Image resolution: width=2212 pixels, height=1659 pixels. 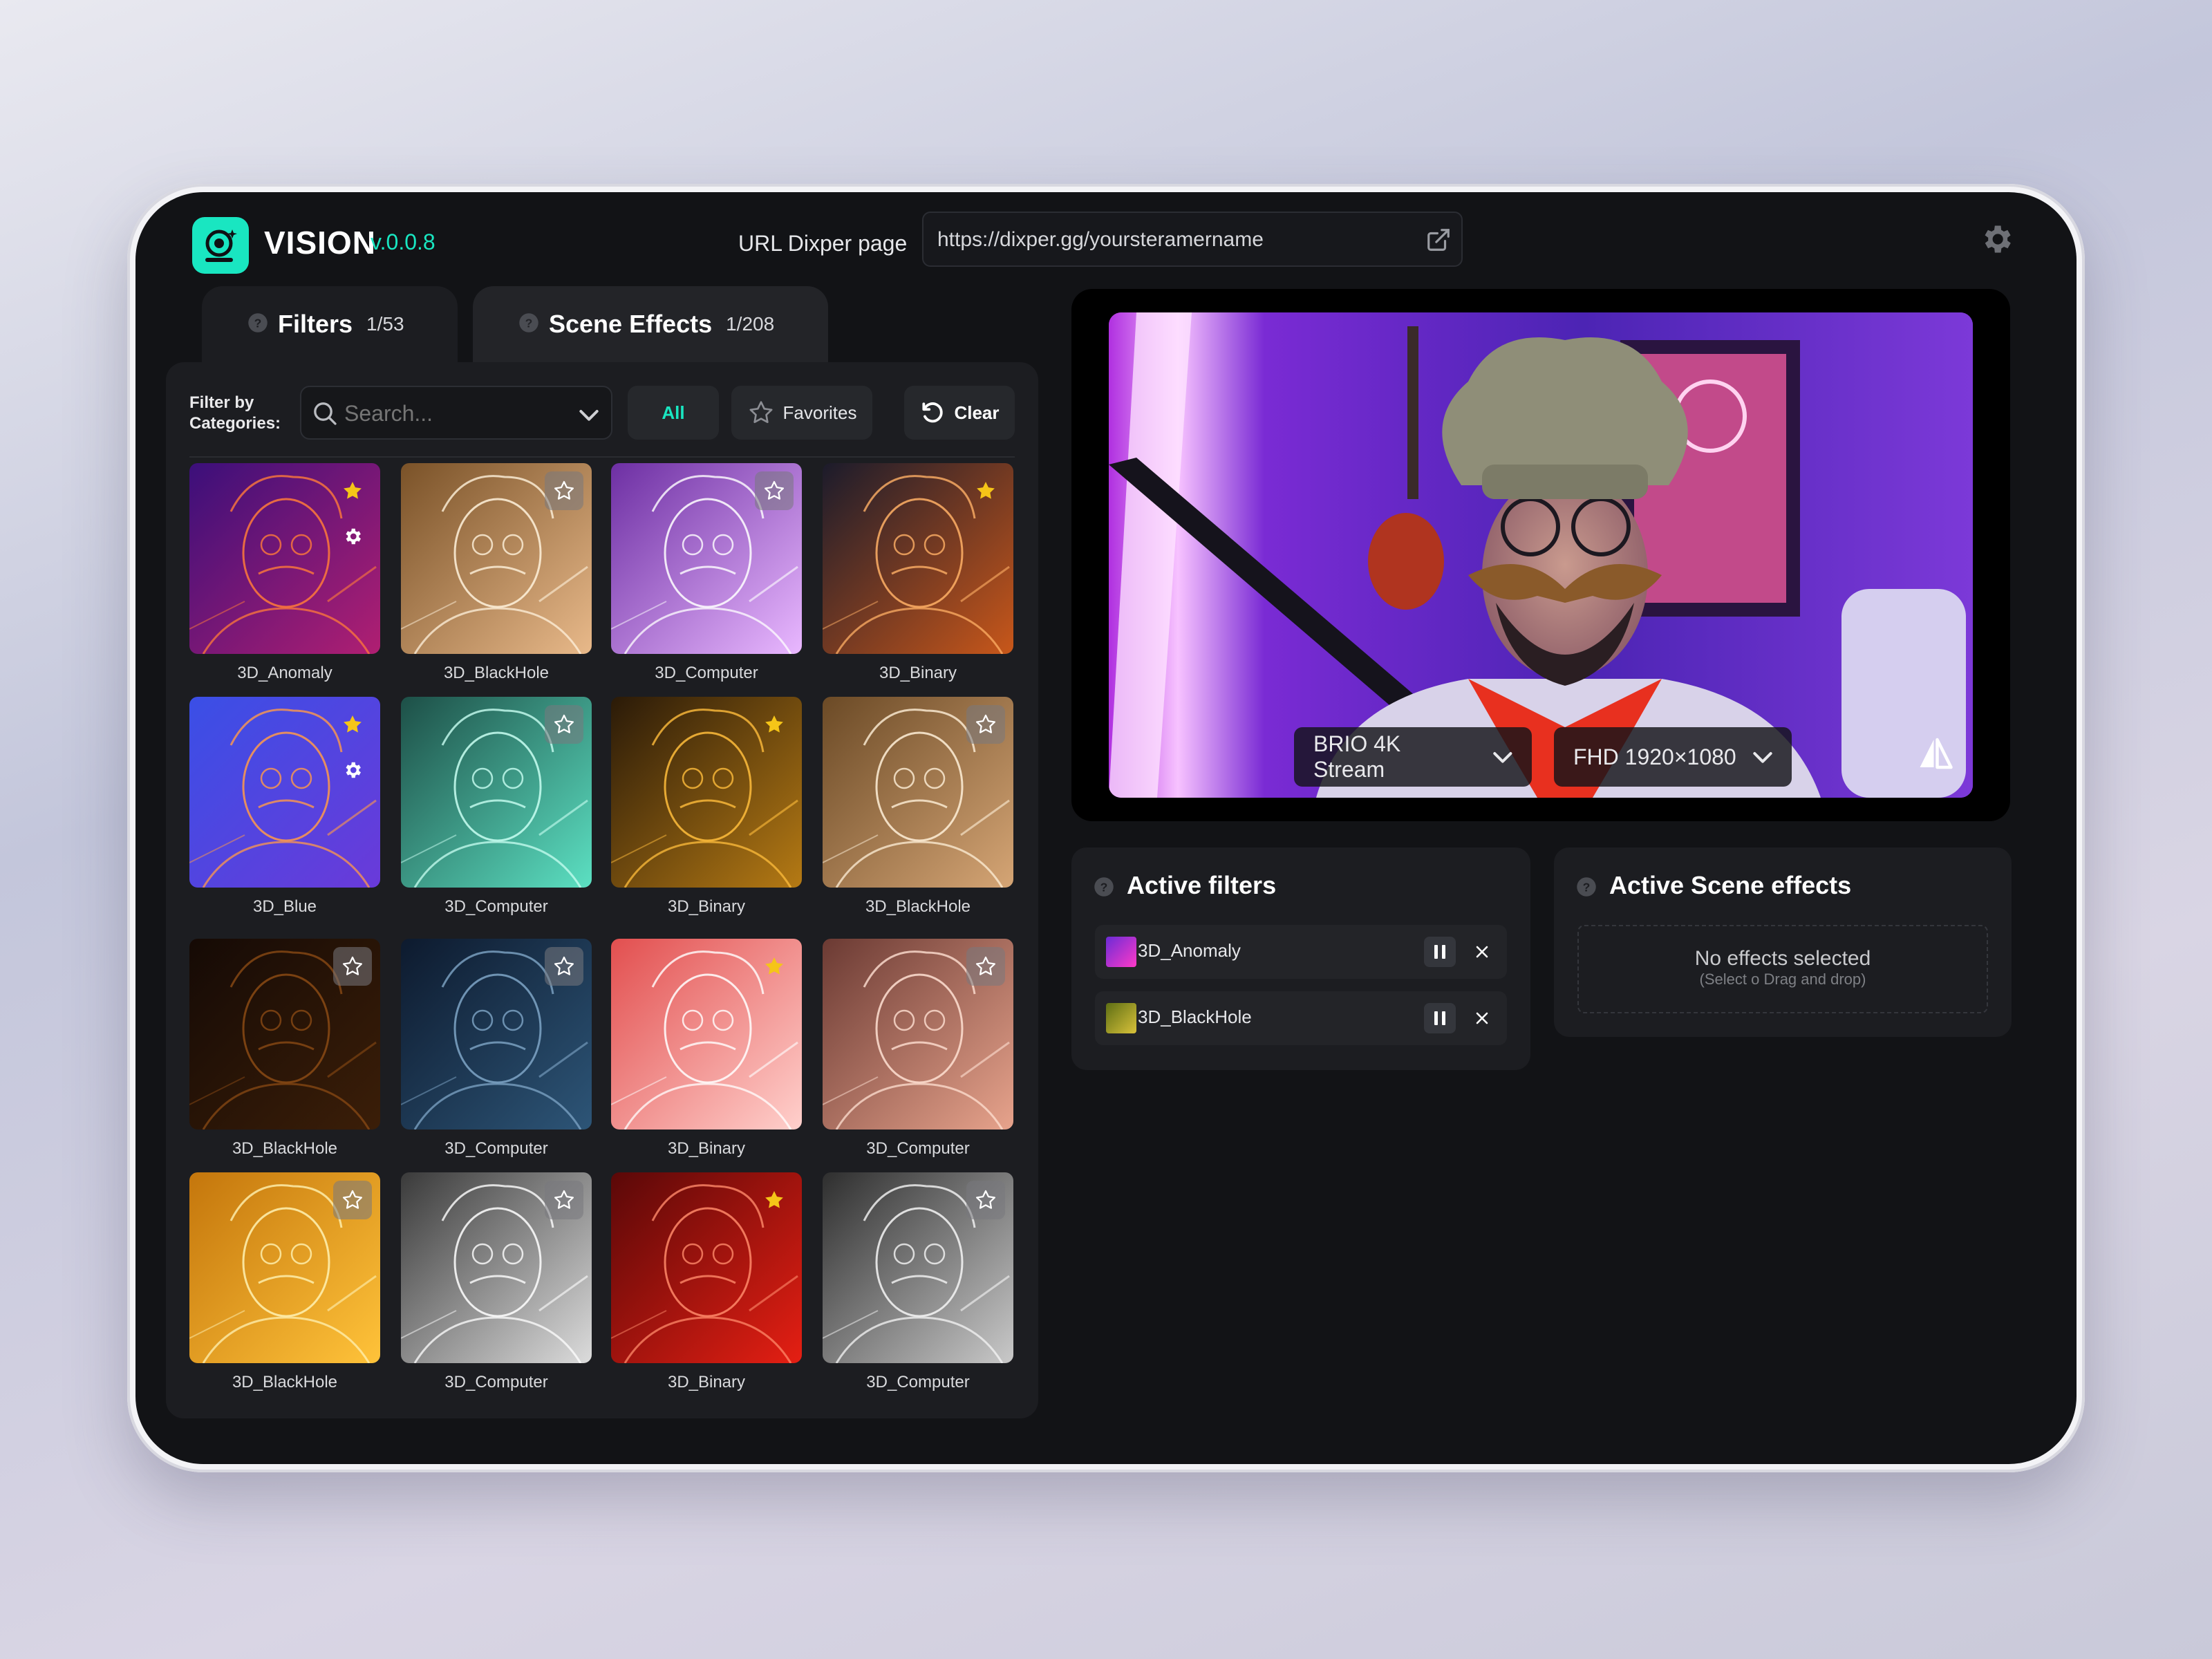 What do you see at coordinates (1301, 952) in the screenshot?
I see `active-filter-row: 3D_Anomaly` at bounding box center [1301, 952].